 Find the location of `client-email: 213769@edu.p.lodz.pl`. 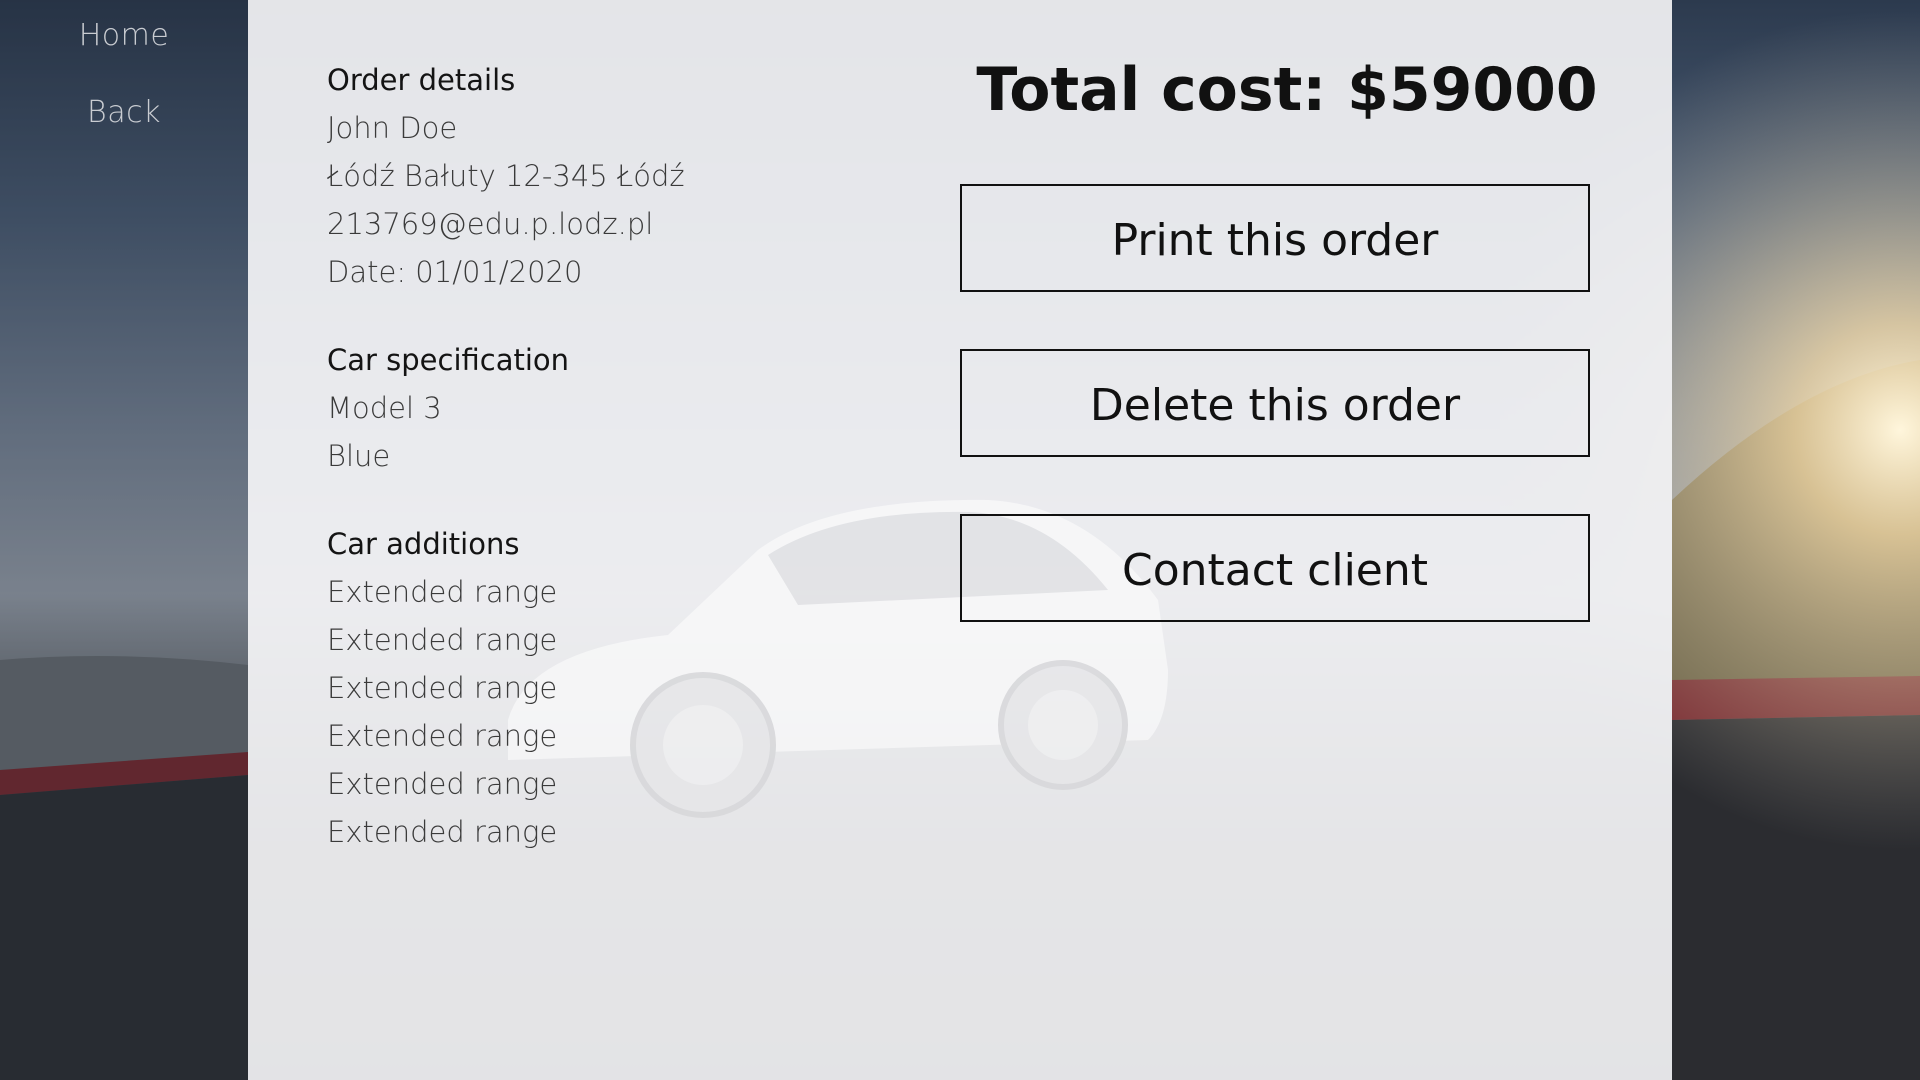

client-email: 213769@edu.p.lodz.pl is located at coordinates (490, 224).